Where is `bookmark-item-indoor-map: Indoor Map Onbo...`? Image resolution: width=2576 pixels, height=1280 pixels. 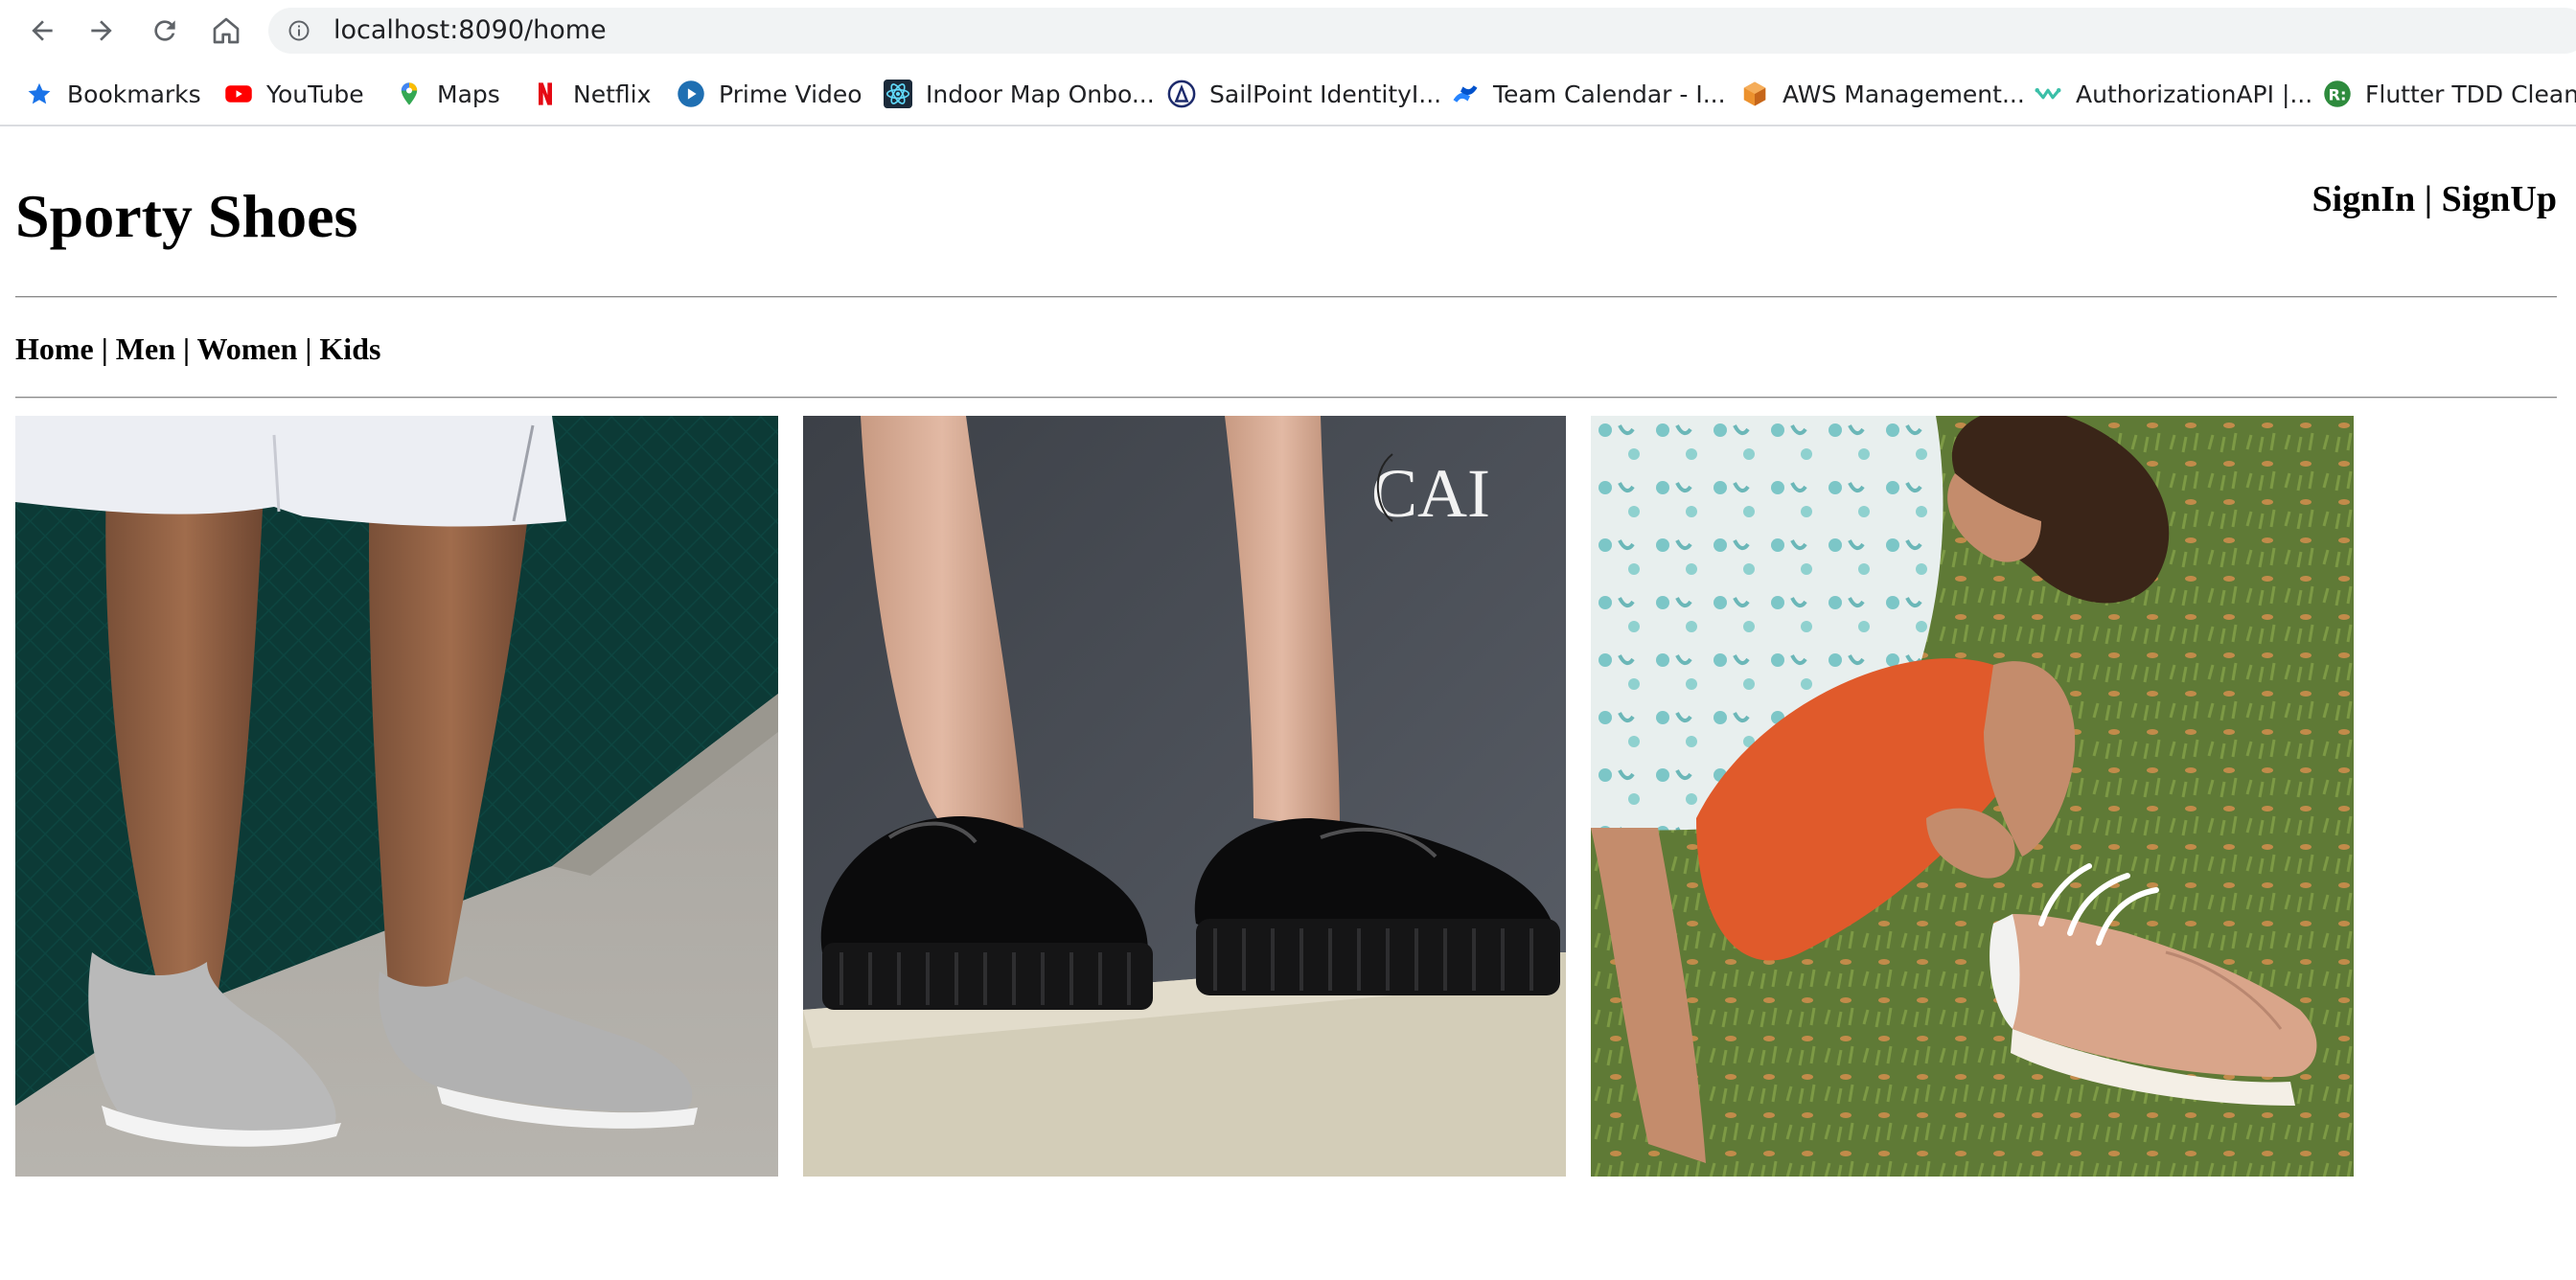
bookmark-item-indoor-map: Indoor Map Onbo... is located at coordinates (1019, 94).